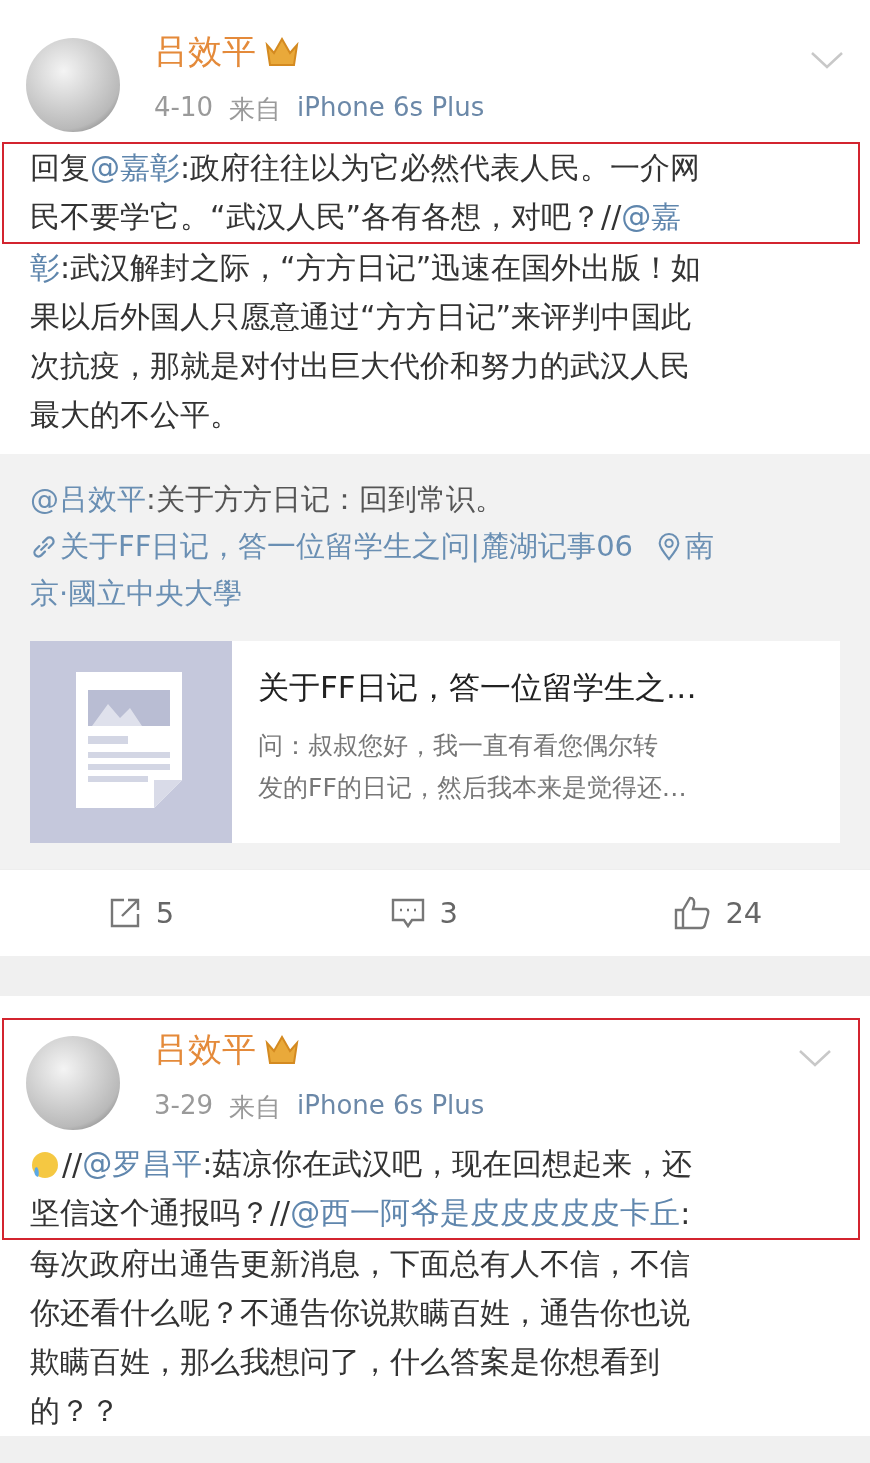 The height and width of the screenshot is (1463, 870). I want to click on post-date: 3-29, so click(183, 1106).